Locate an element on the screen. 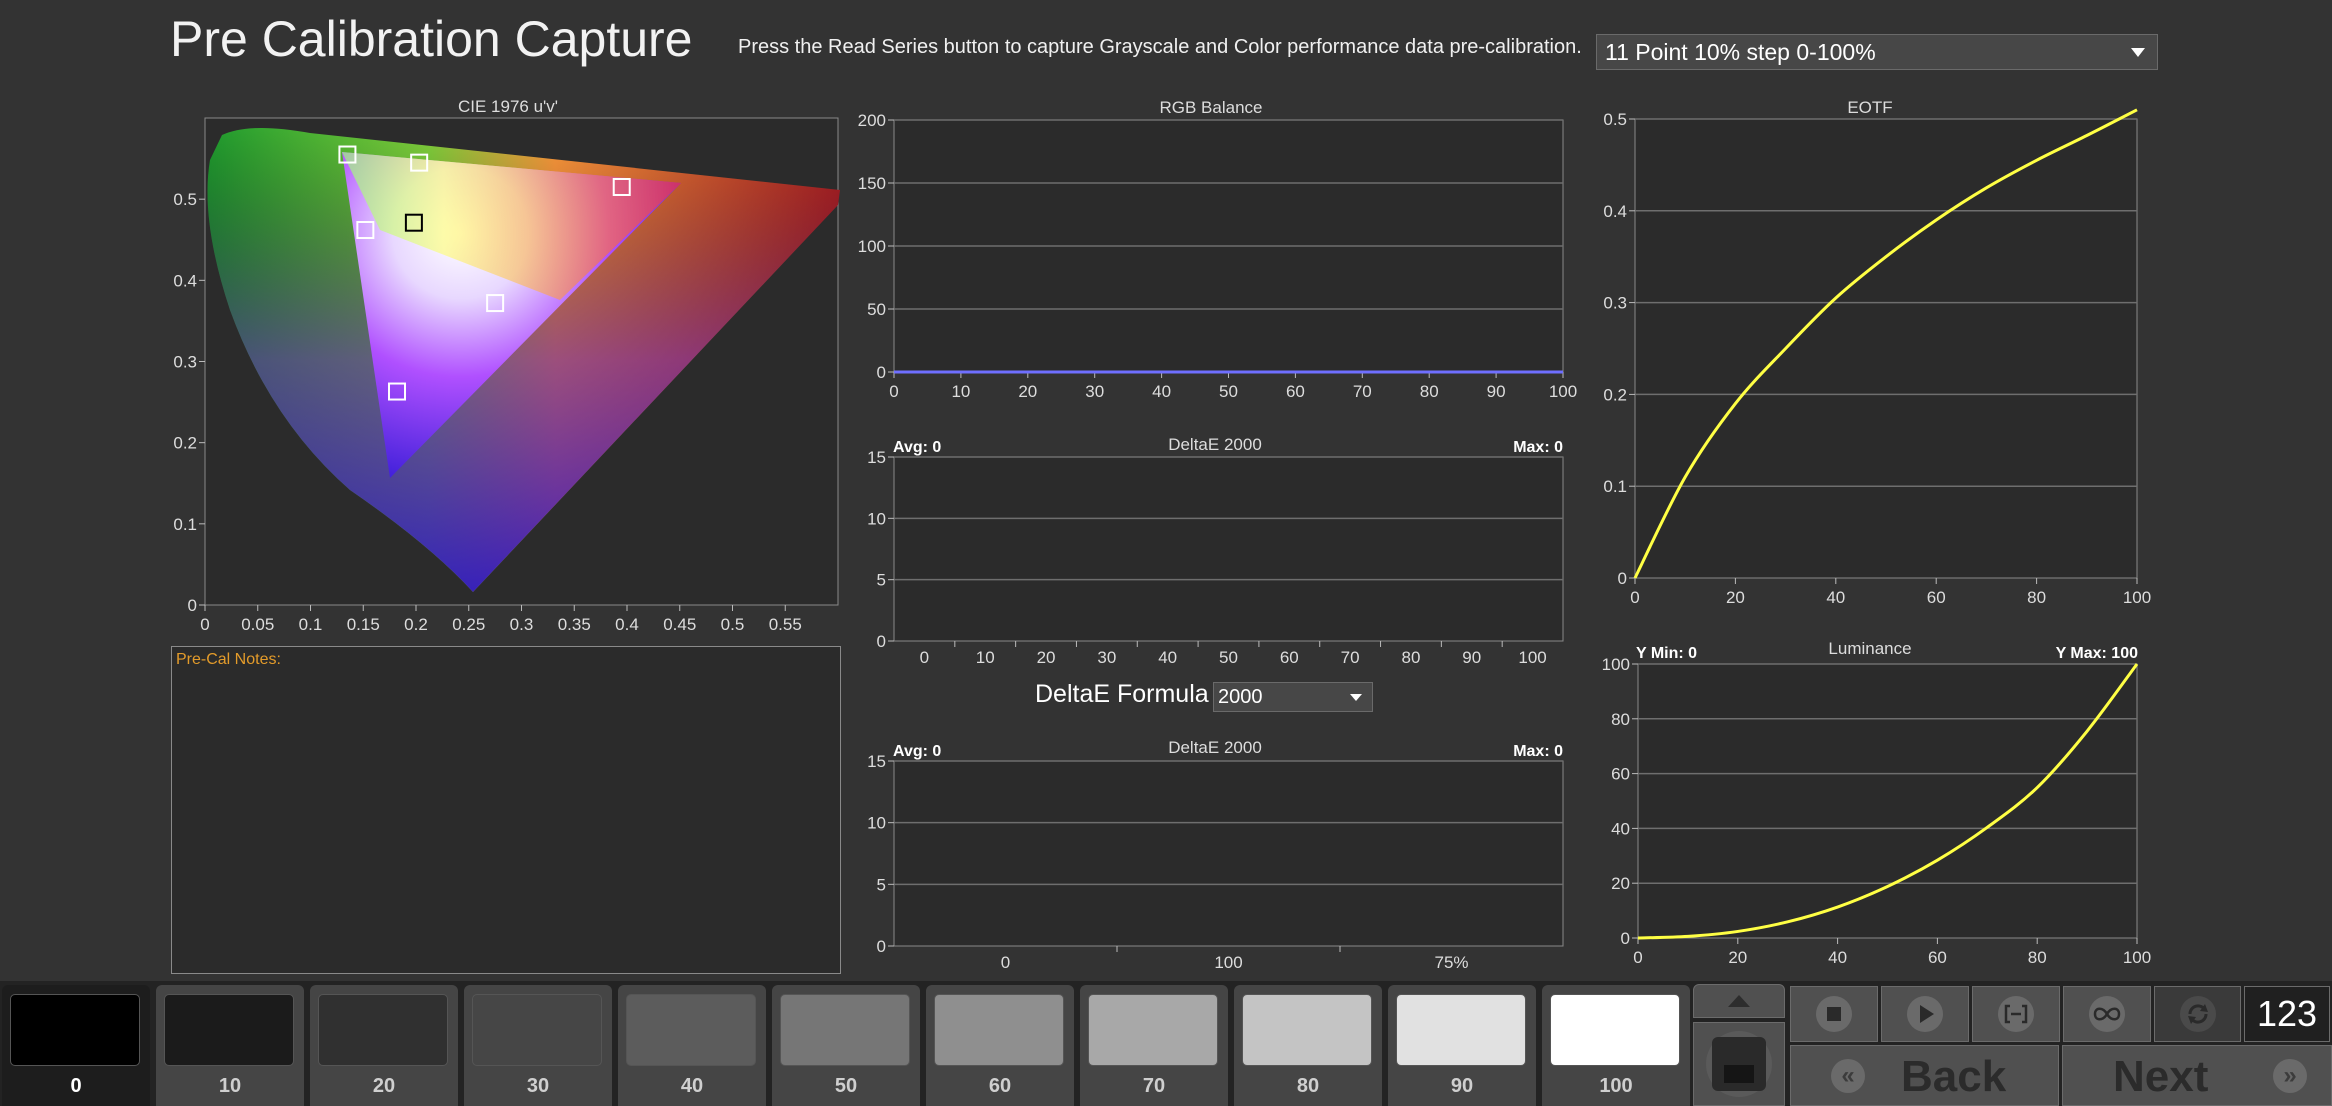  de1-category-label: 20 is located at coordinates (1046, 657).